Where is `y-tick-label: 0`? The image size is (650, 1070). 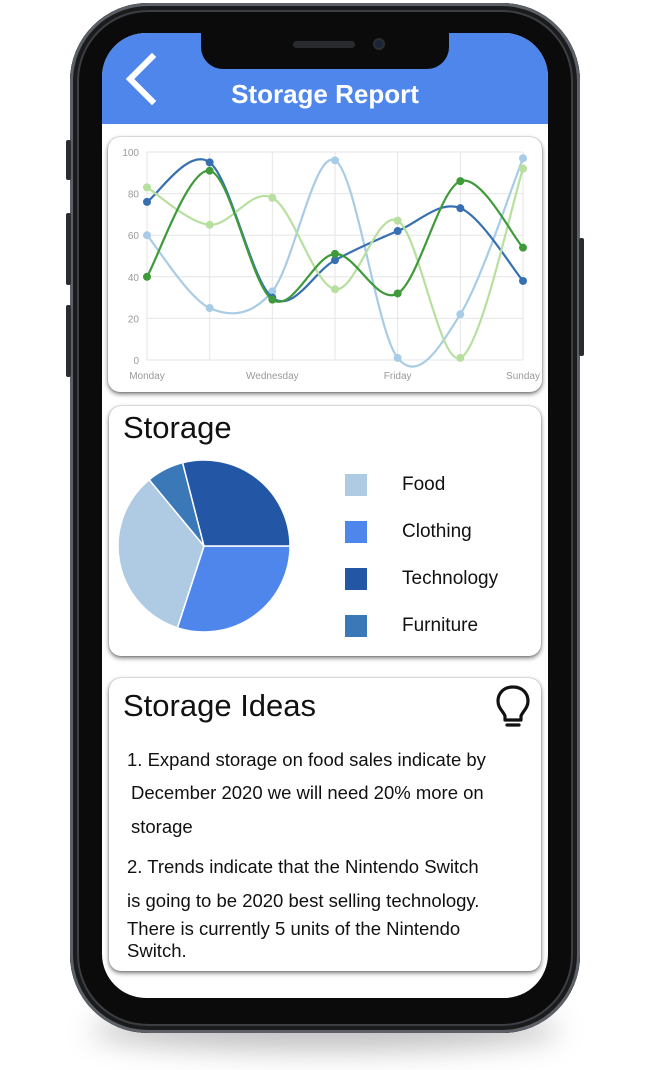
y-tick-label: 0 is located at coordinates (136, 361).